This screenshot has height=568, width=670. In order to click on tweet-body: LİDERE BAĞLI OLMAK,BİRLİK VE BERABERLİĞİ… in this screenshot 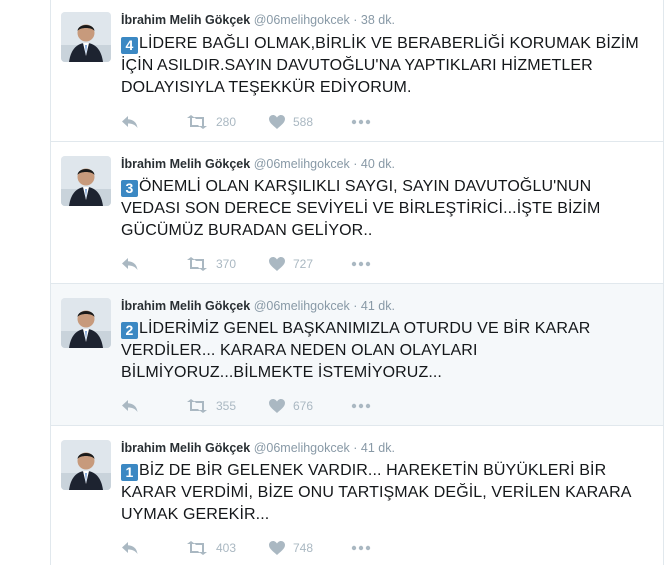, I will do `click(380, 65)`.